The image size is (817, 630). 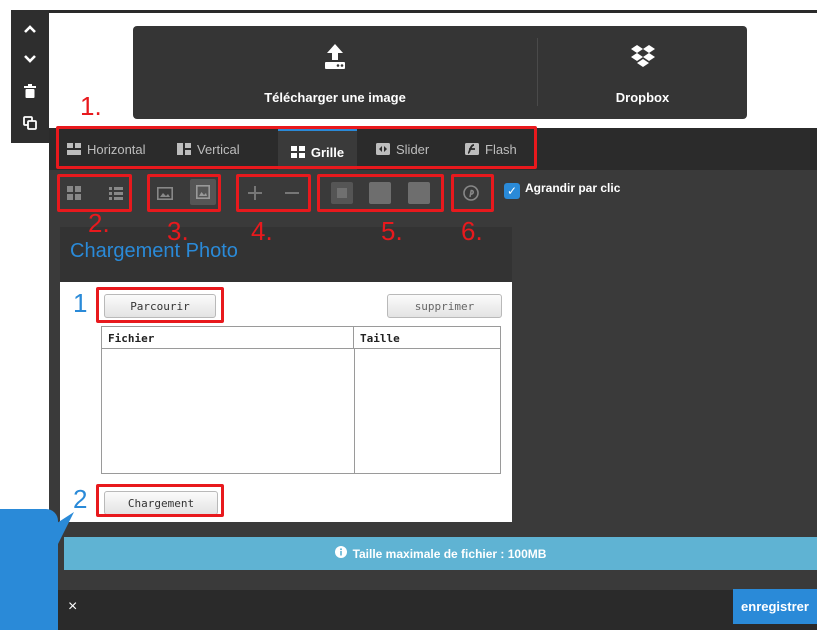 I want to click on dropbox-icon, so click(x=643, y=58).